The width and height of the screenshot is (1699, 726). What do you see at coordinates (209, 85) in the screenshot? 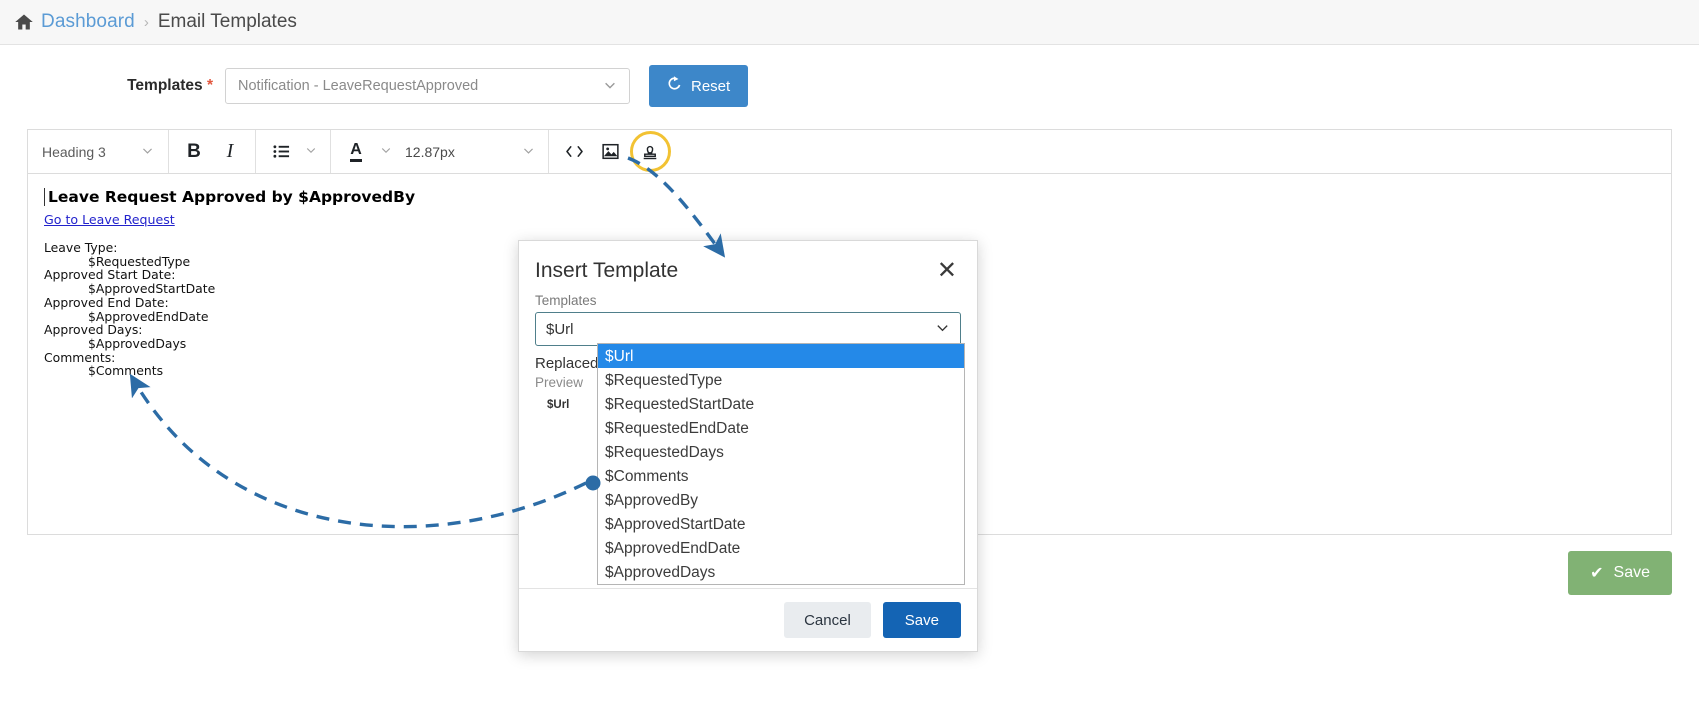
I see `required-asterisk: *` at bounding box center [209, 85].